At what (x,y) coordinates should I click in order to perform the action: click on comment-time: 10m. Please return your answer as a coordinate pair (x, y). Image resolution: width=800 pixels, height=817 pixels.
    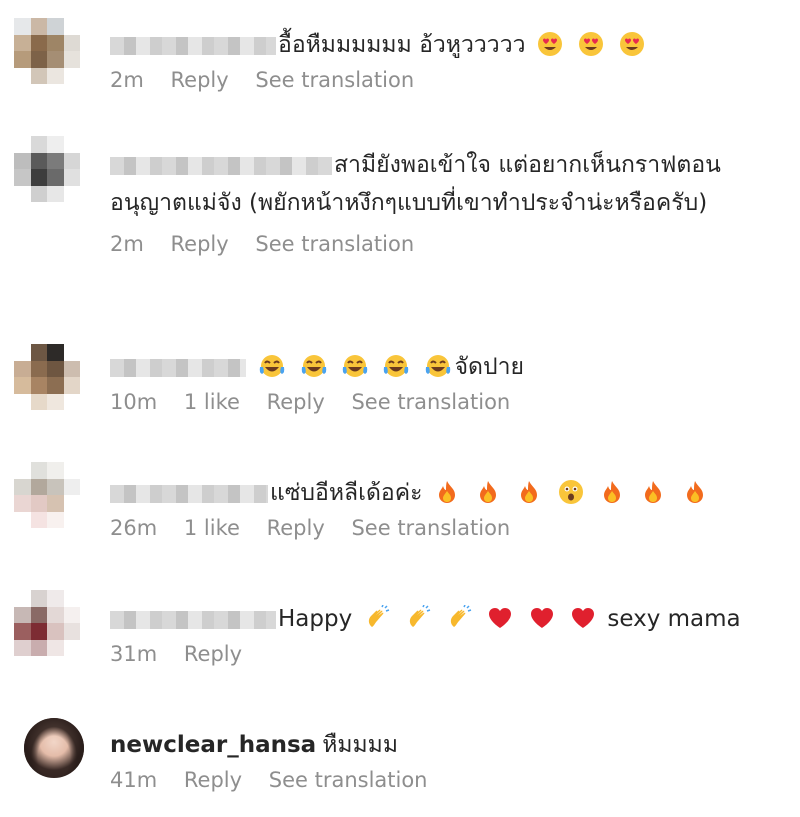
    Looking at the image, I should click on (134, 402).